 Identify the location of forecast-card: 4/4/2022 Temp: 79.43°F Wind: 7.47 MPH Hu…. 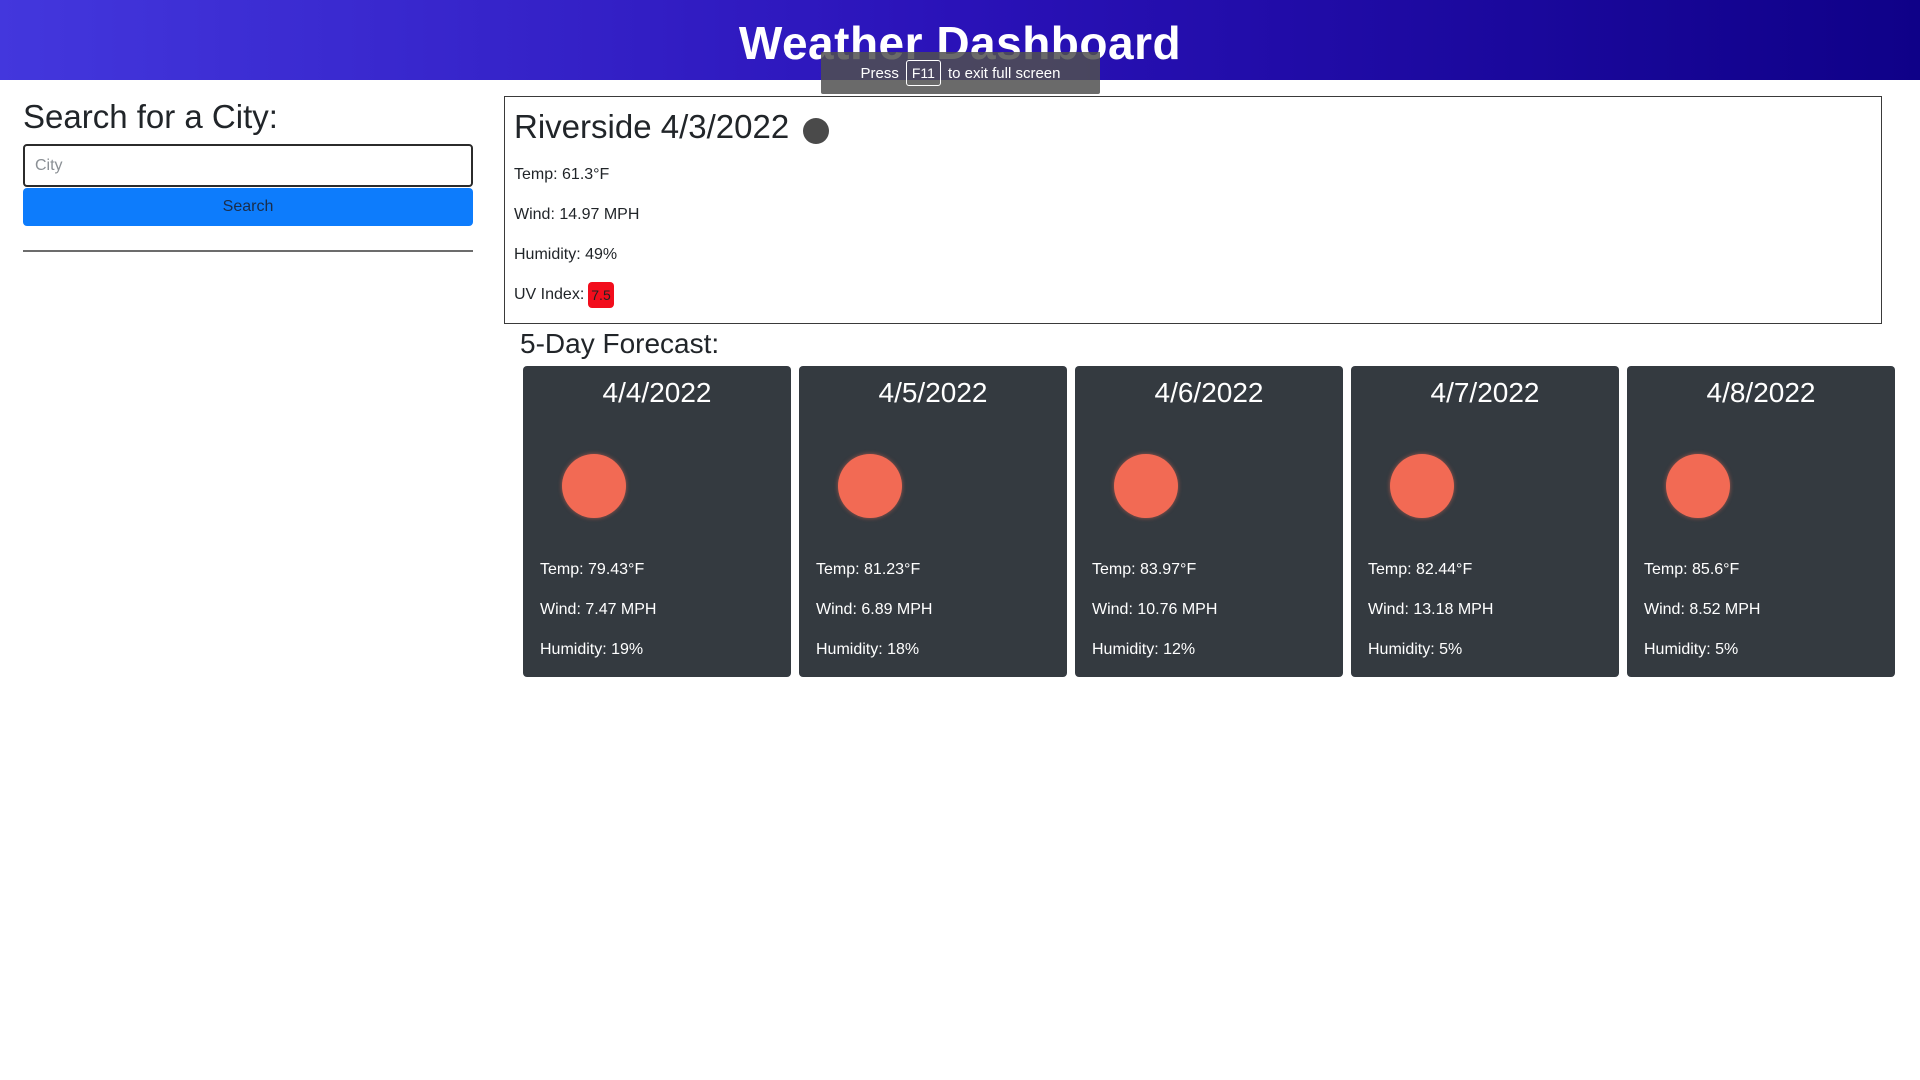
(657, 521).